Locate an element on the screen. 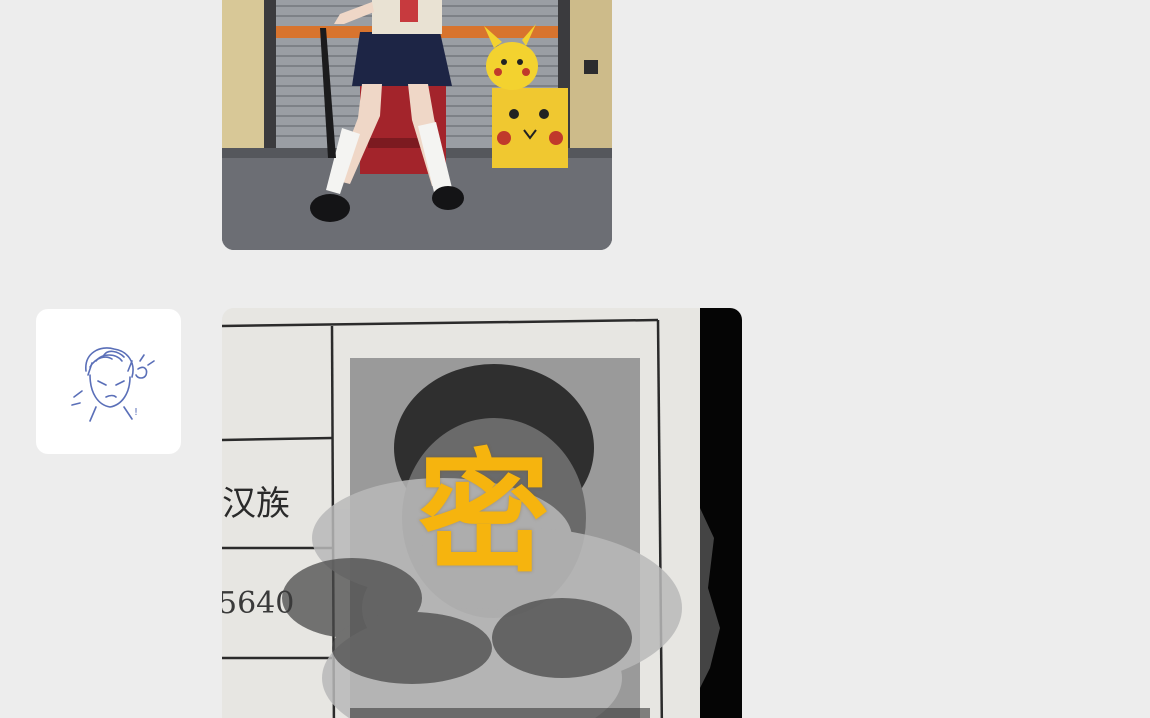  sender-avatar: ! is located at coordinates (108, 381).